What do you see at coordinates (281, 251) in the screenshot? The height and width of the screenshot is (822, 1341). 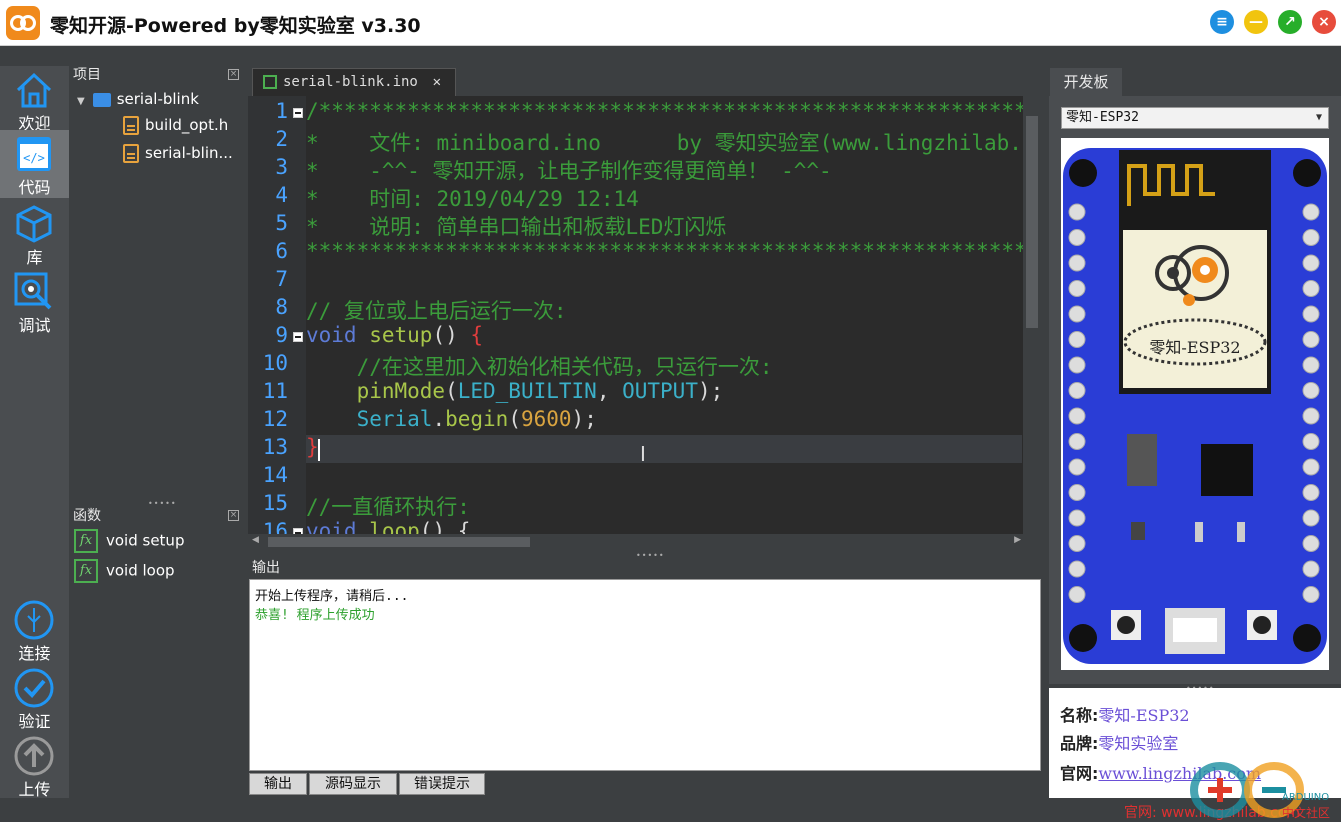 I see `line-number: 6` at bounding box center [281, 251].